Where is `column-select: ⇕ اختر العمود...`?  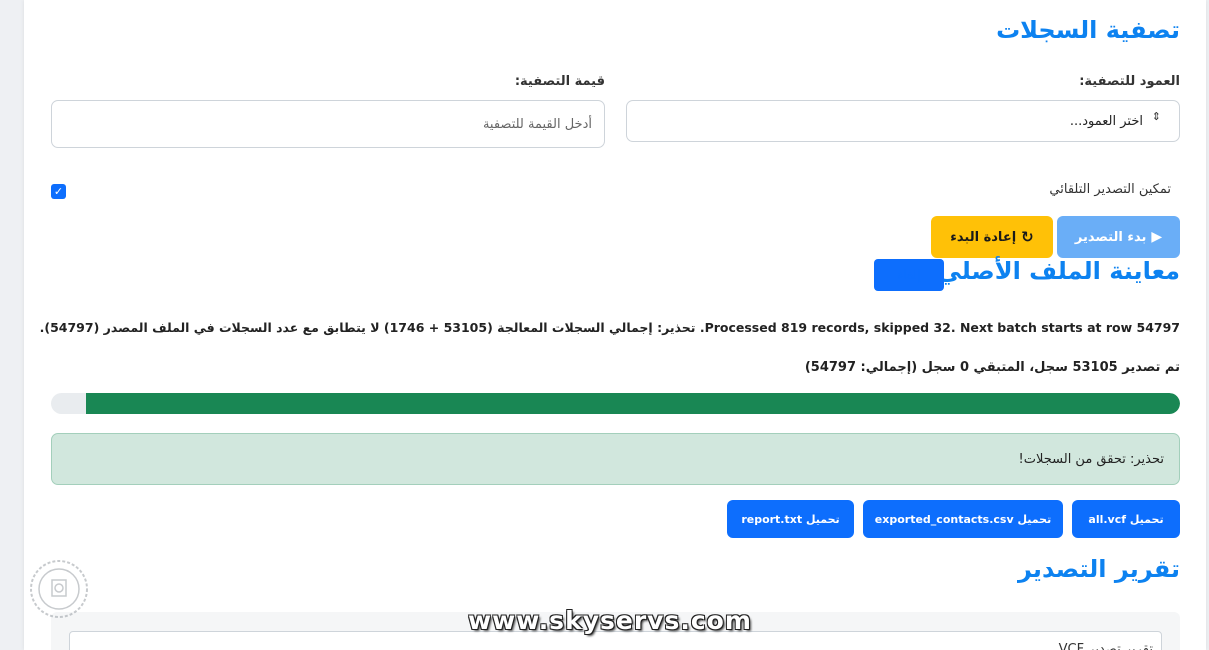 column-select: ⇕ اختر العمود... is located at coordinates (903, 121).